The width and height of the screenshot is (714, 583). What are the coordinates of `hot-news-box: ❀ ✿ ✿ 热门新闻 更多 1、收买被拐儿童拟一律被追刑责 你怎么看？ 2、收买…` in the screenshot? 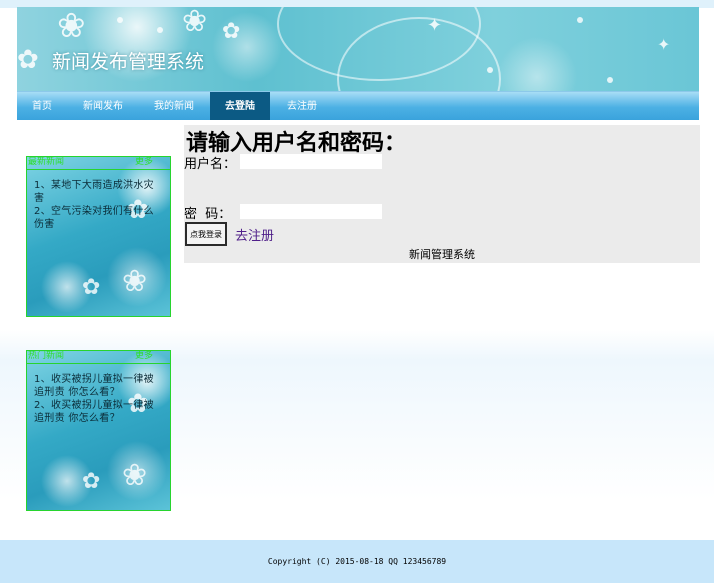 It's located at (98, 430).